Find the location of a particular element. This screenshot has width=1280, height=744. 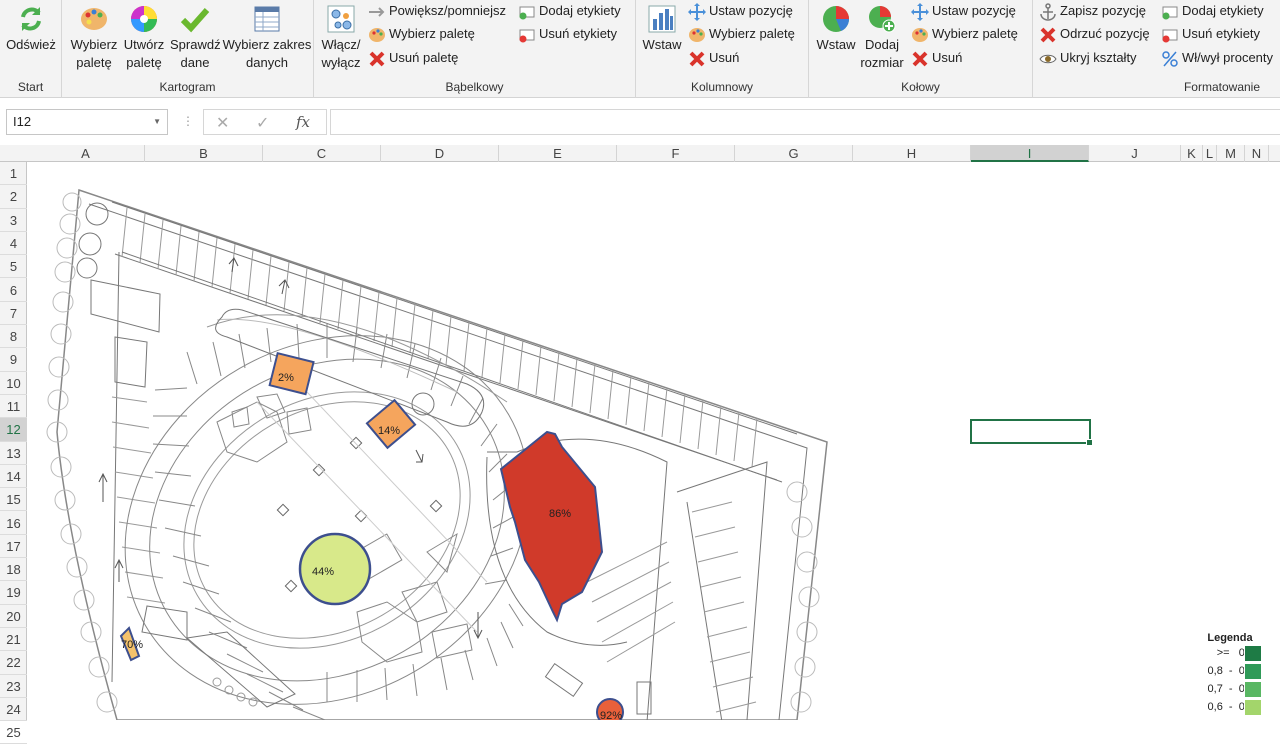

add-label-icon is located at coordinates (1170, 13).